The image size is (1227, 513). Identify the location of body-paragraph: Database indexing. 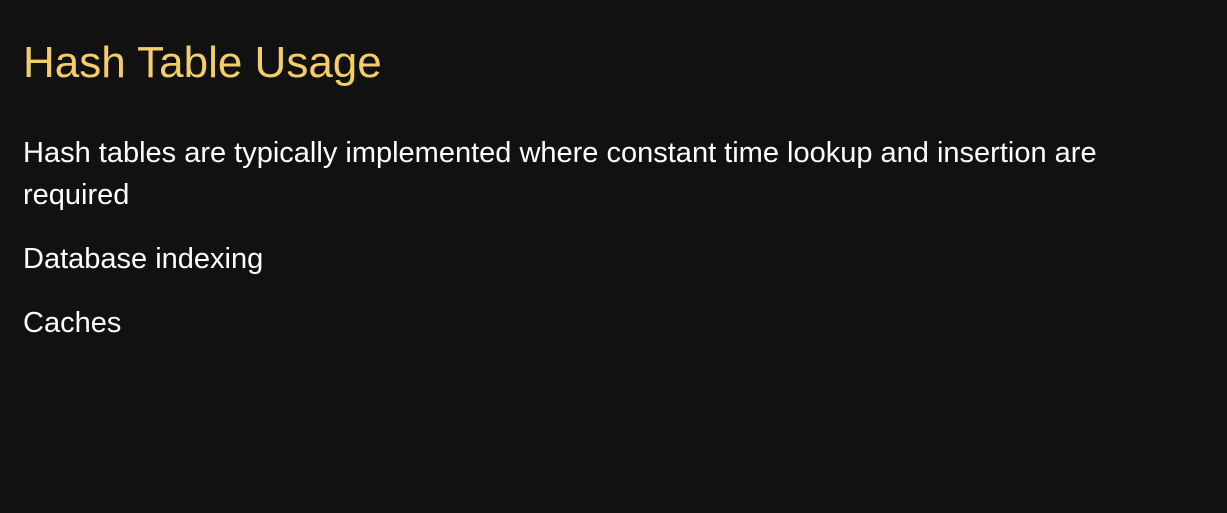
(143, 259).